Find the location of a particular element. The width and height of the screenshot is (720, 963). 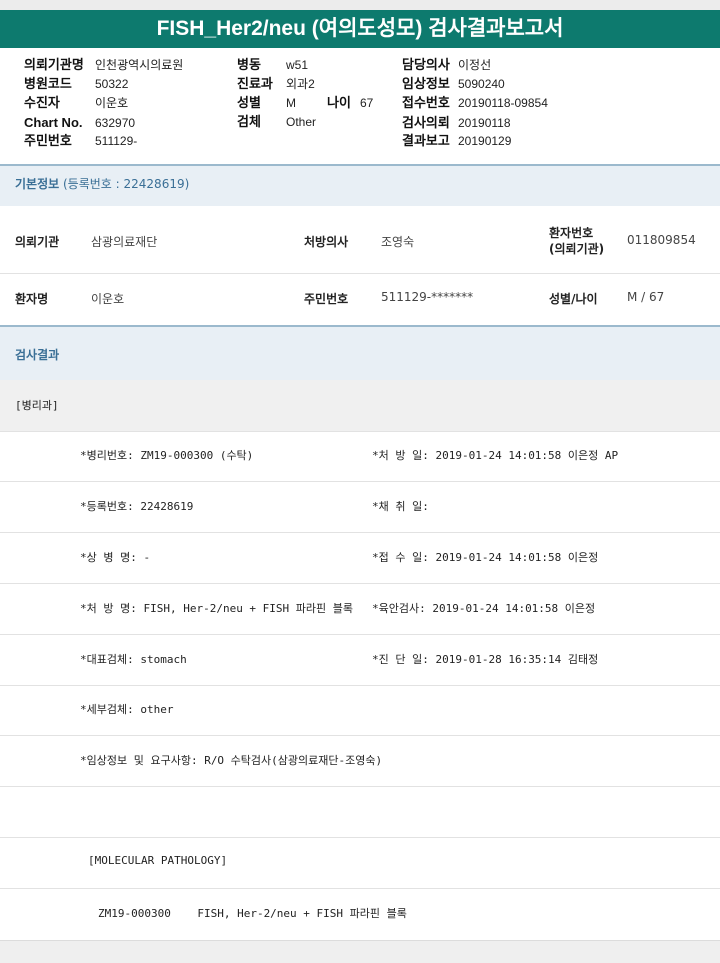

registration-number: (등록번호 : 22428619) is located at coordinates (126, 184).